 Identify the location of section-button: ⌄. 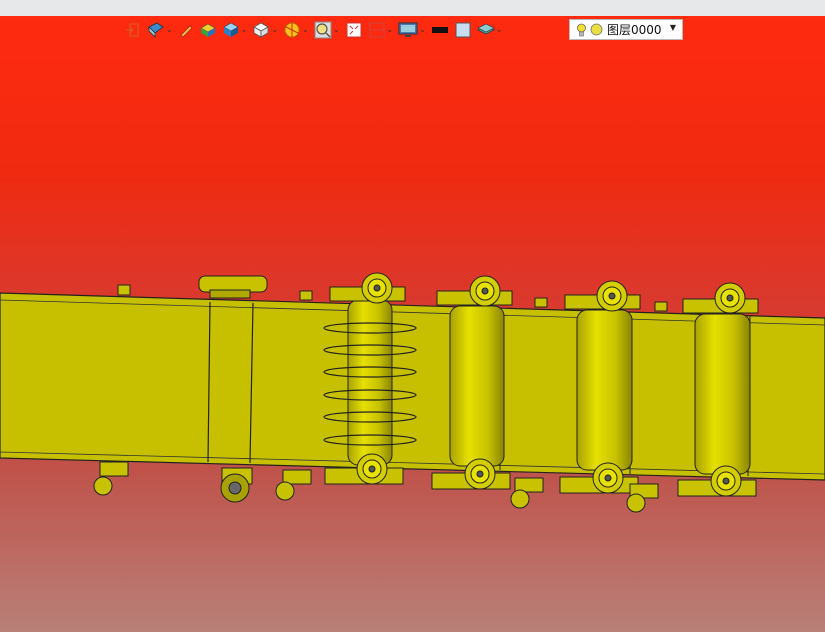
(296, 30).